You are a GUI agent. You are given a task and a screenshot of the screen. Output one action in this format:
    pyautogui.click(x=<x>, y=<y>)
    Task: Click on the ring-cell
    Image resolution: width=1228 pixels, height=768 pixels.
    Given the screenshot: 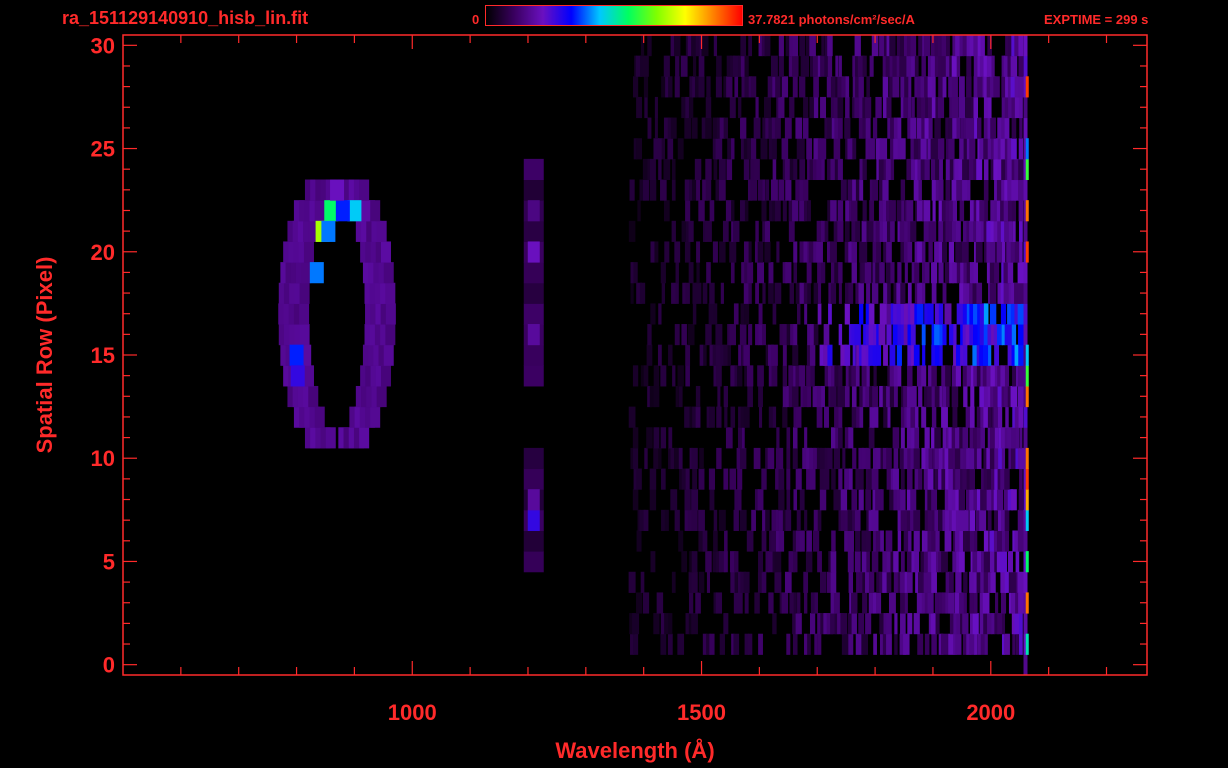 What is the action you would take?
    pyautogui.click(x=304, y=335)
    